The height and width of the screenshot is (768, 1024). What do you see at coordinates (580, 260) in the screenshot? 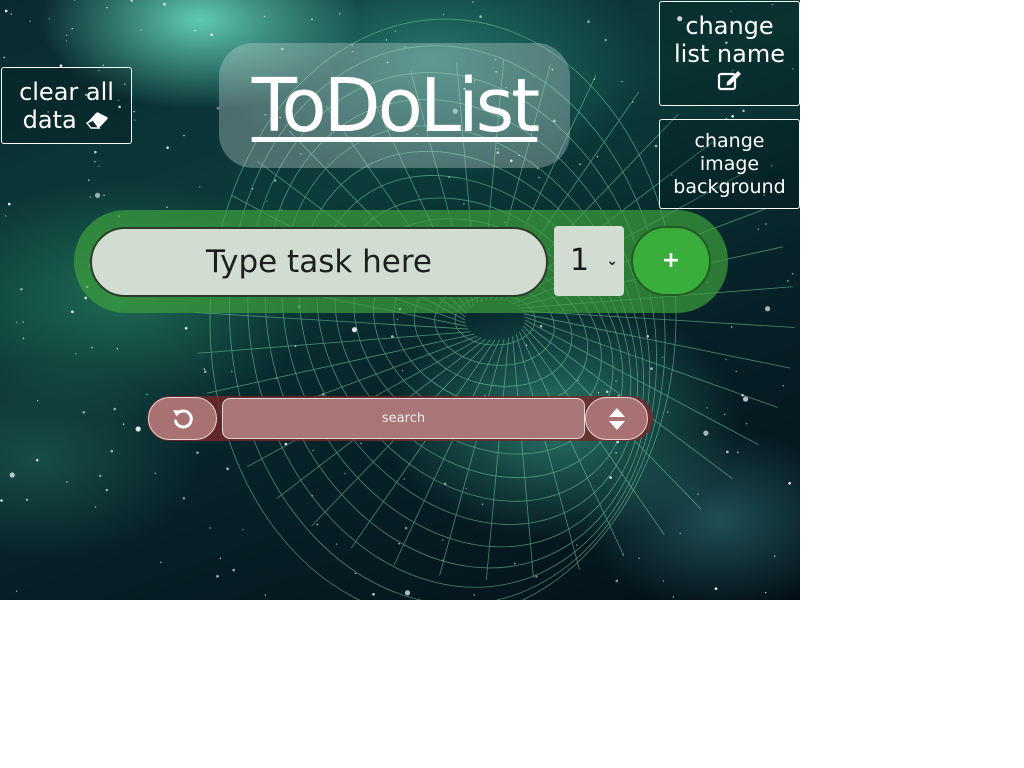
I see `priority-value: 1` at bounding box center [580, 260].